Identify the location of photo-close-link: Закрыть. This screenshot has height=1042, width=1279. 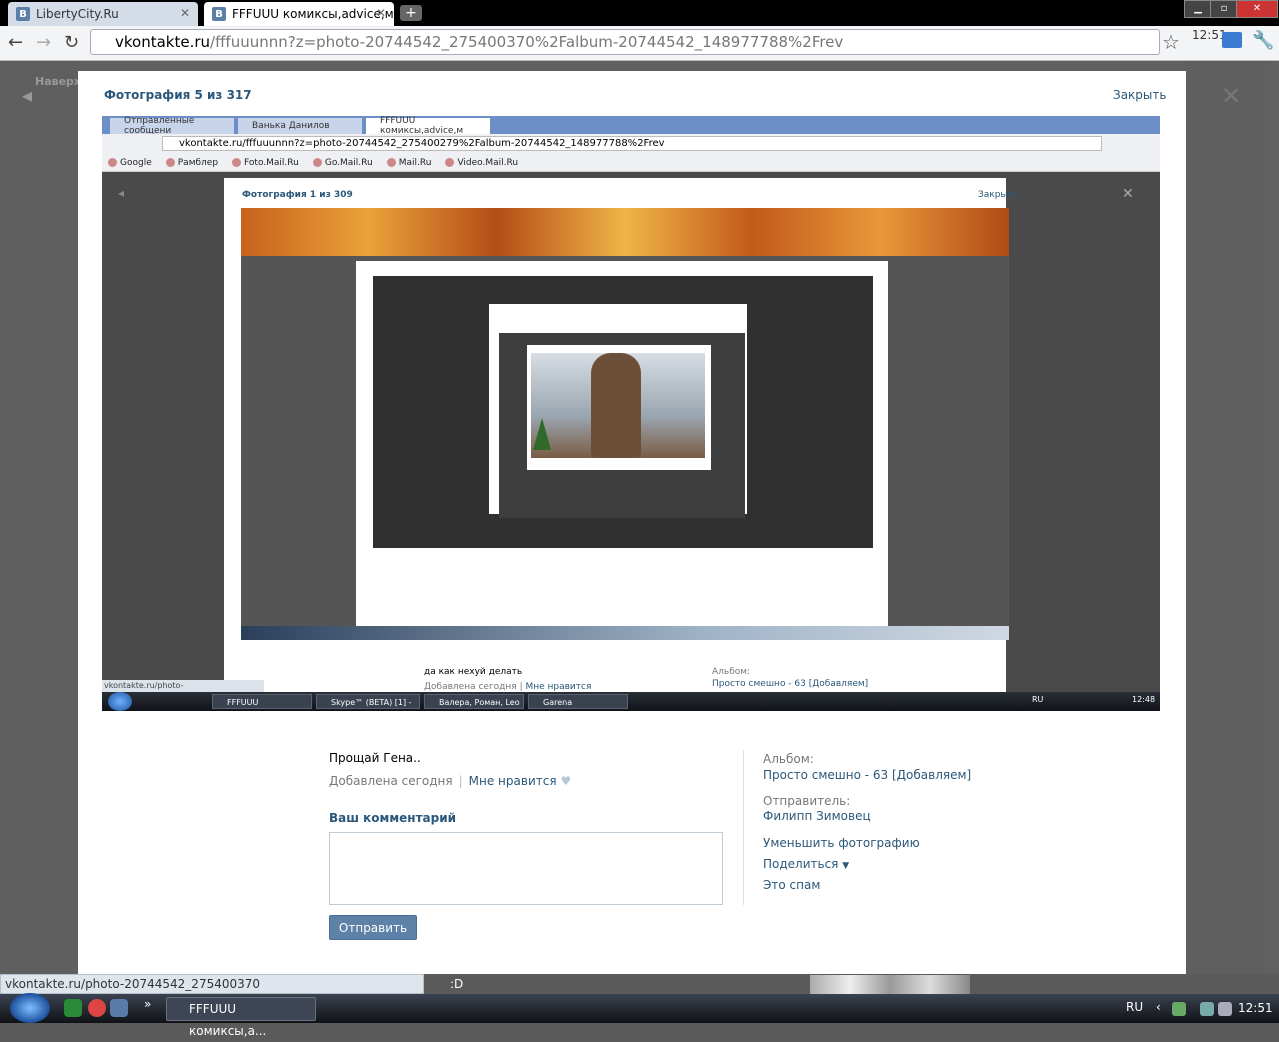
(998, 195).